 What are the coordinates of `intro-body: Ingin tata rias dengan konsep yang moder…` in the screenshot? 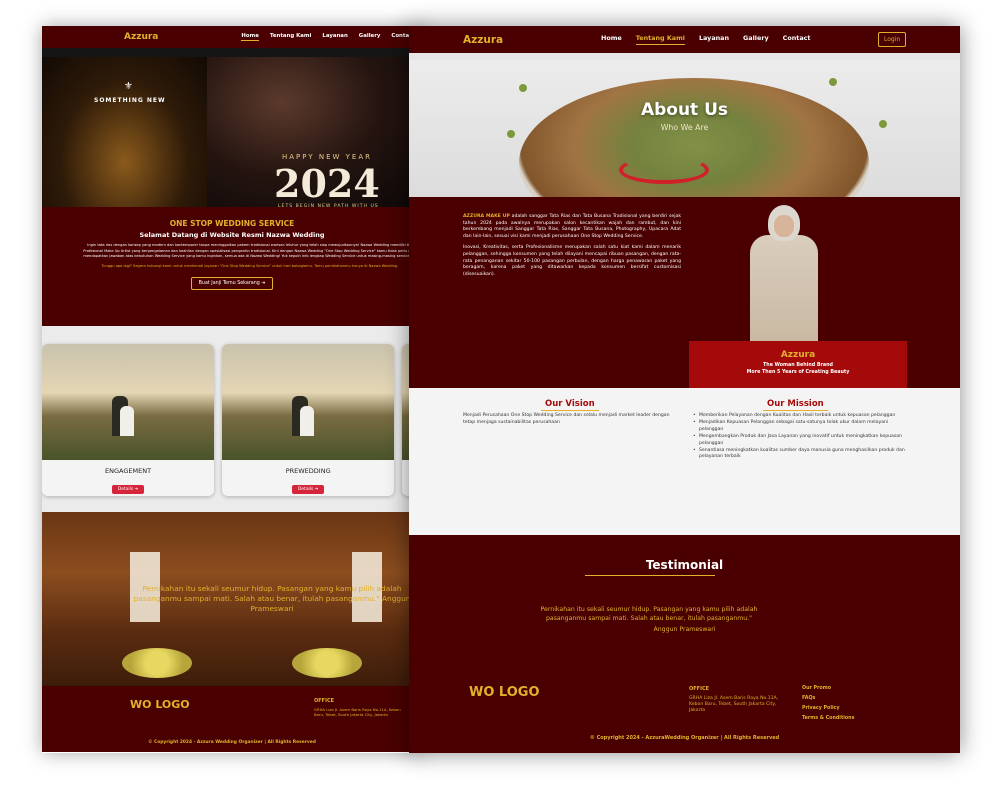 It's located at (250, 250).